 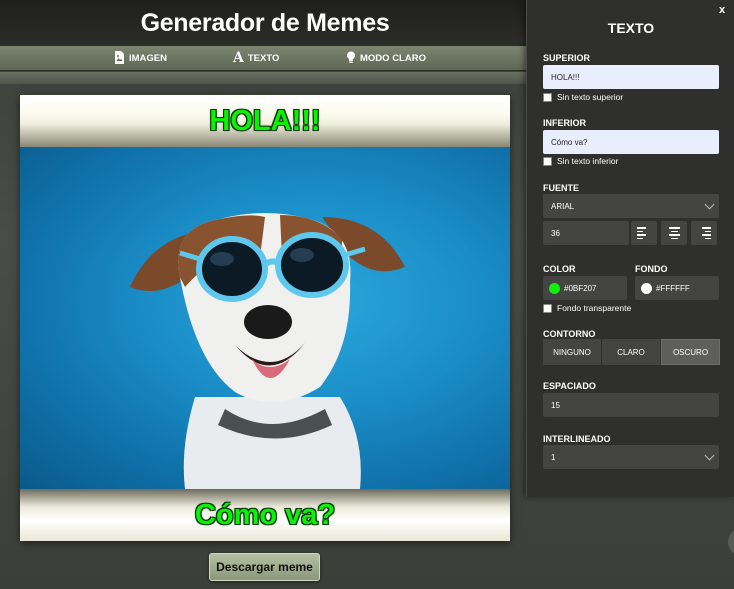 I want to click on superior-label: SUPERIOR, so click(x=567, y=58).